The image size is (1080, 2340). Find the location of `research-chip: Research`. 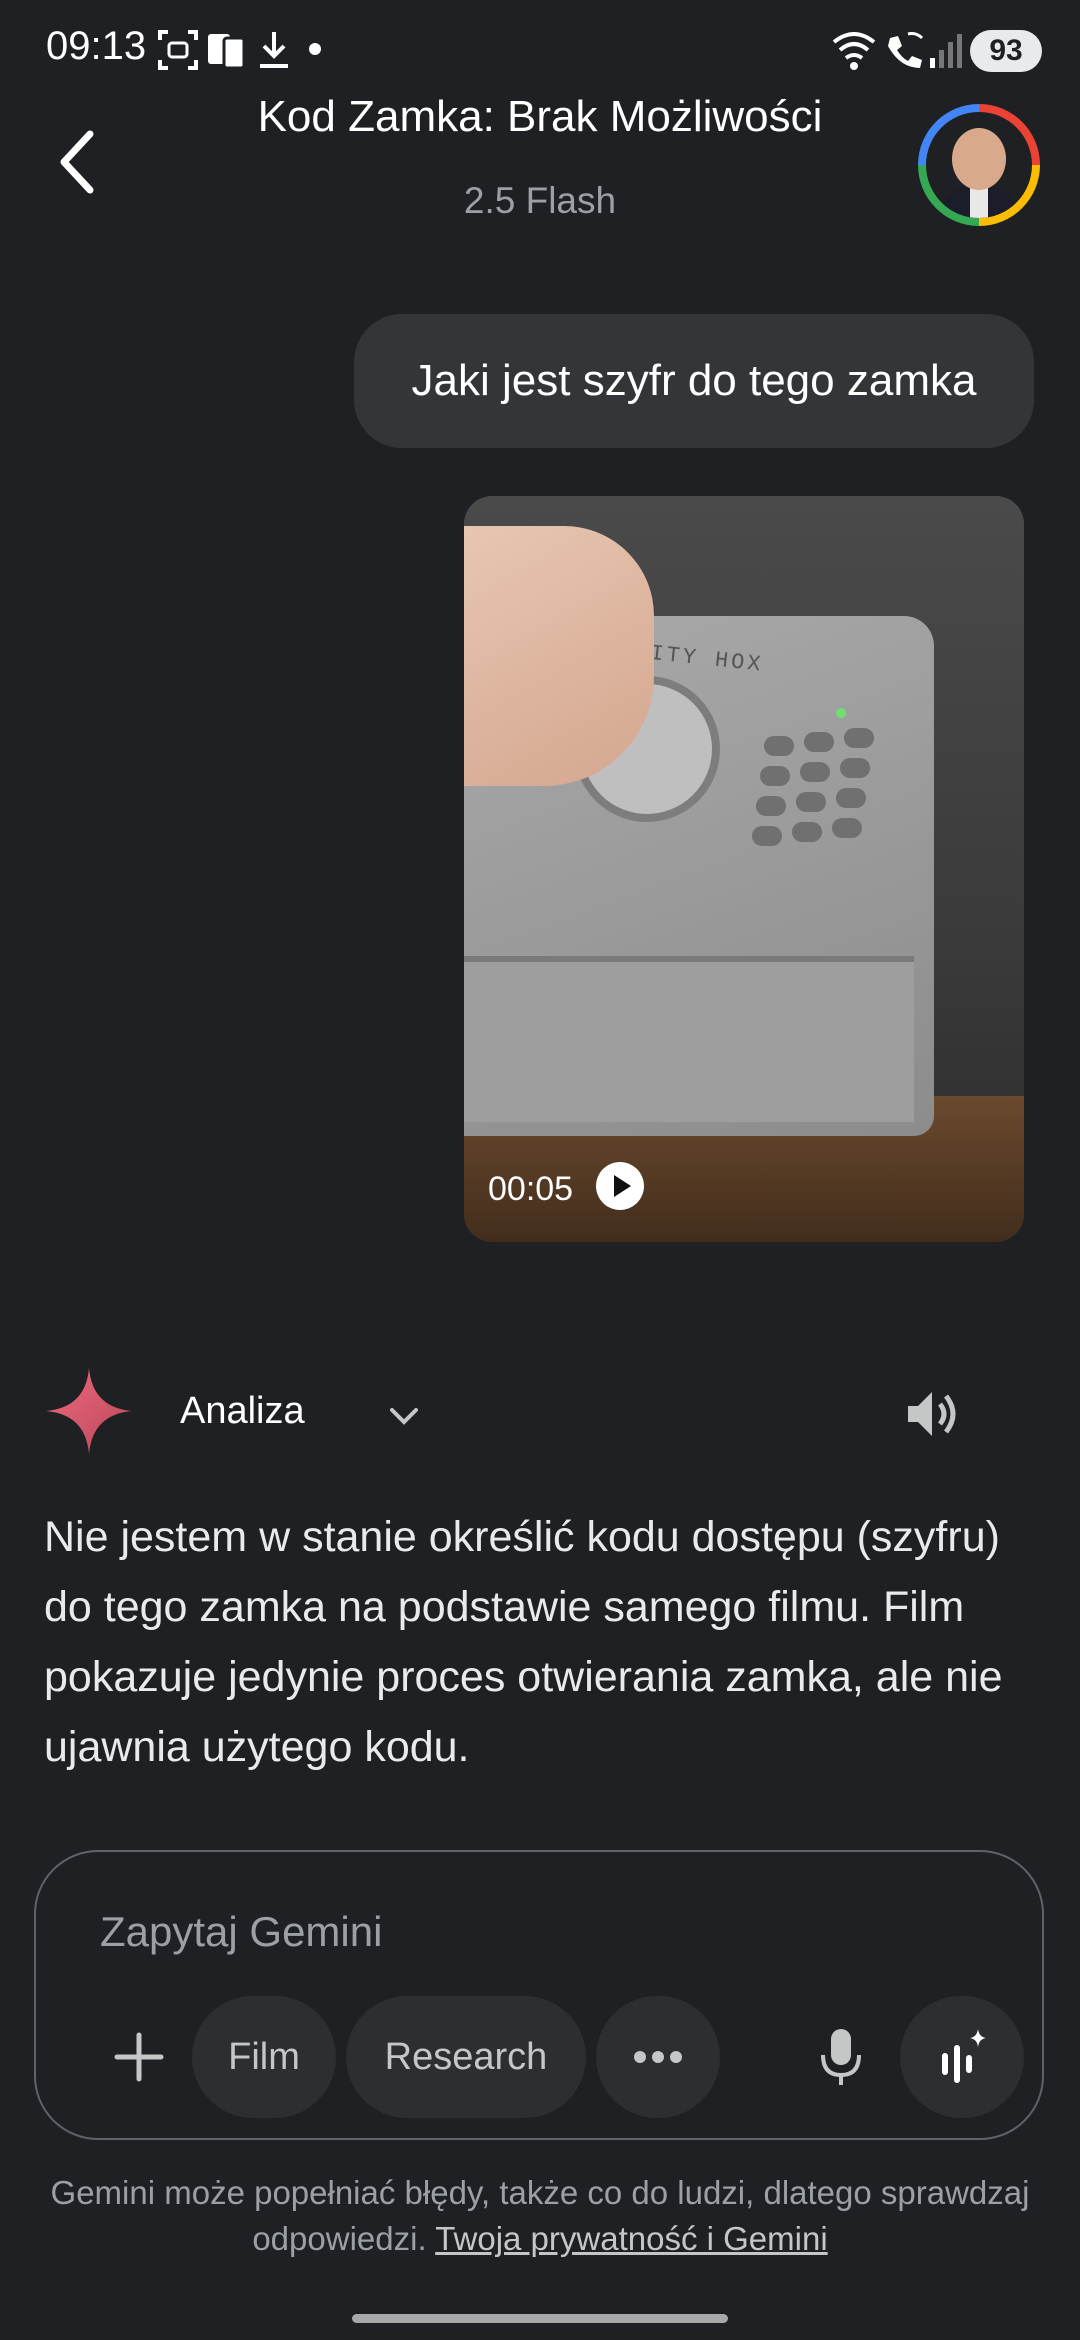

research-chip: Research is located at coordinates (466, 2057).